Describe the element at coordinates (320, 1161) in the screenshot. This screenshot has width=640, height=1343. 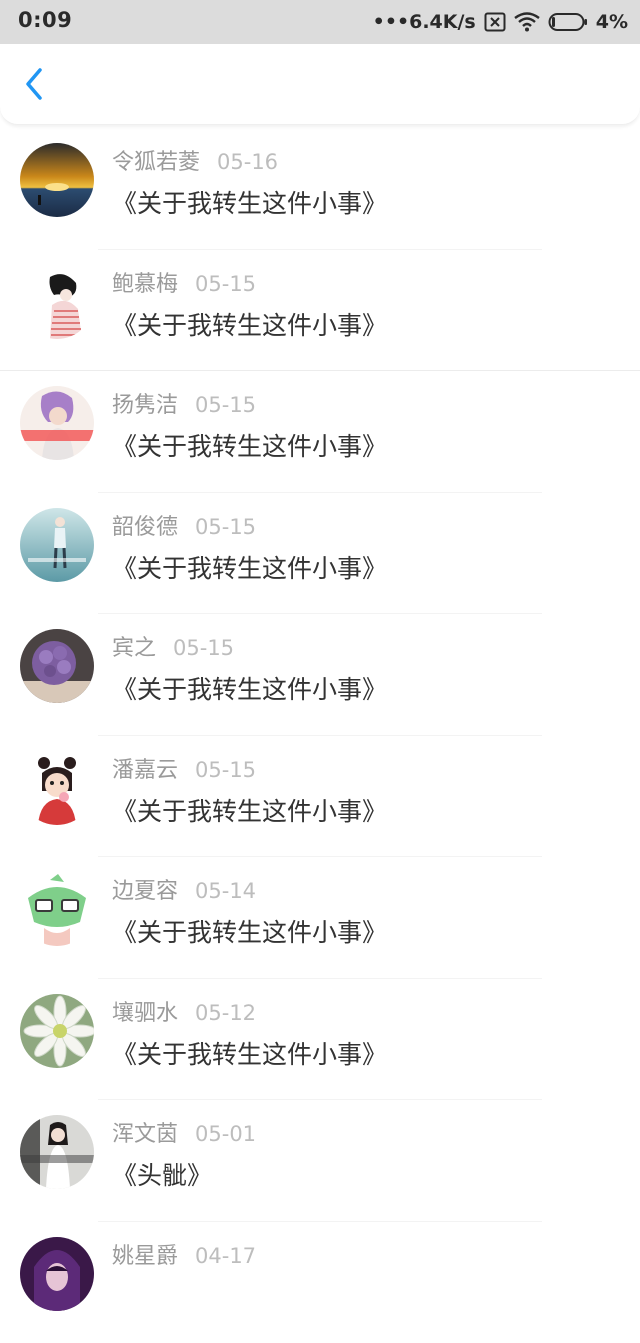
I see `list-item: 浑文茵 05-01 《头骴》` at that location.